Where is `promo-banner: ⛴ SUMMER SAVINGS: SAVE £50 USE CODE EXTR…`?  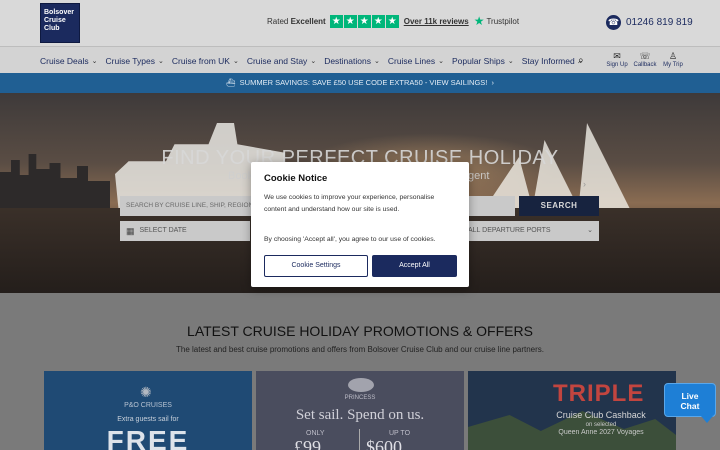 promo-banner: ⛴ SUMMER SAVINGS: SAVE £50 USE CODE EXTR… is located at coordinates (360, 83).